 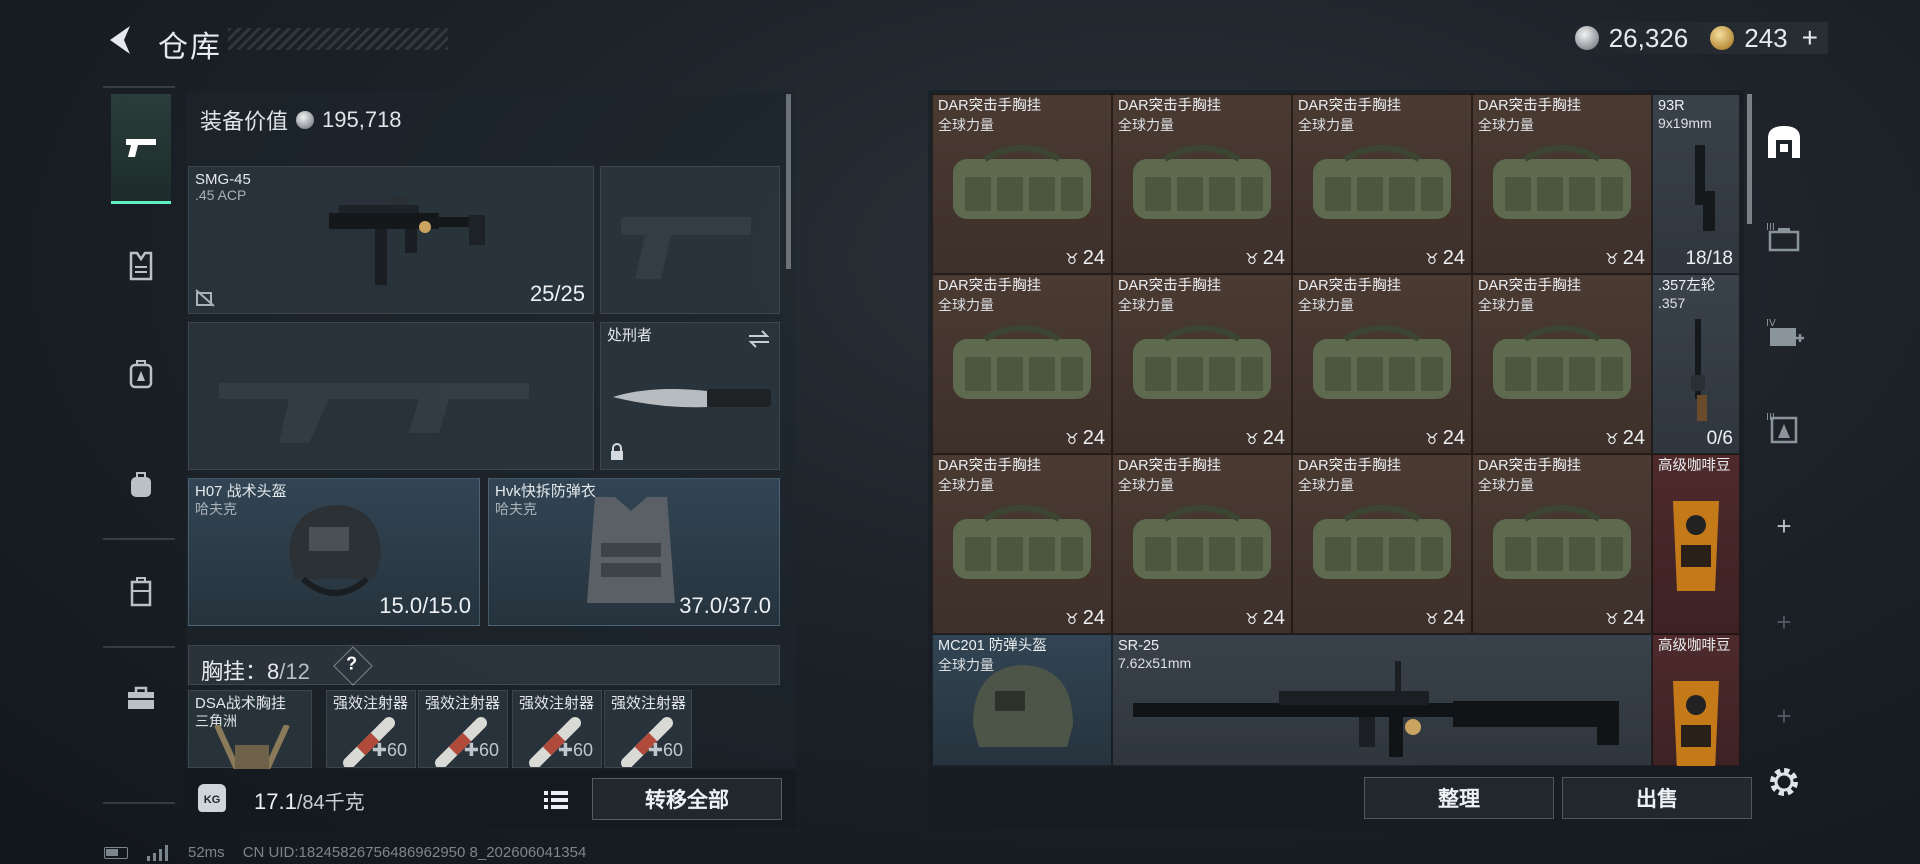 What do you see at coordinates (190, 47) in the screenshot?
I see `page-title: 仓库` at bounding box center [190, 47].